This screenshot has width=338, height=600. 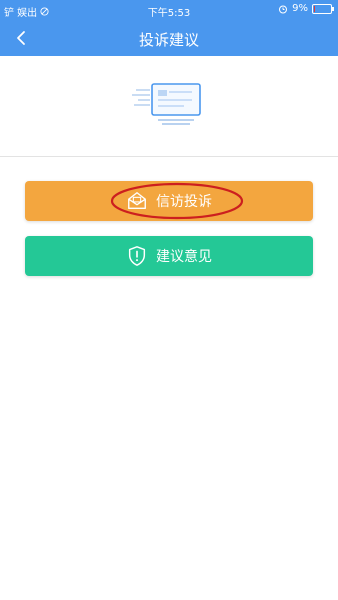 I want to click on battery-percent: 9%, so click(x=300, y=8).